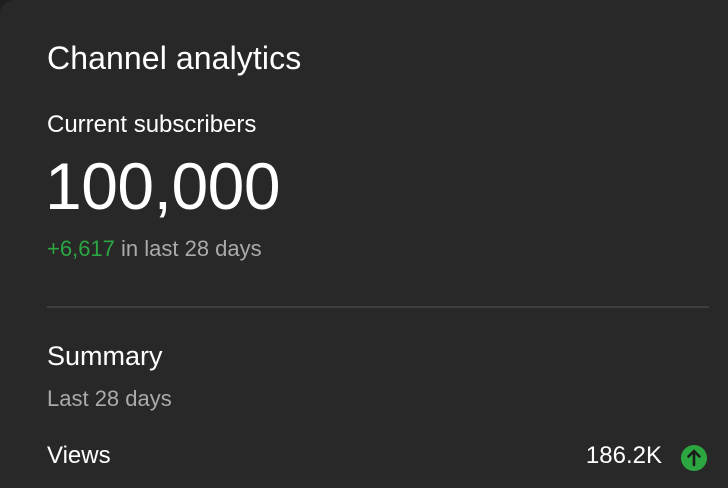 The width and height of the screenshot is (728, 488). I want to click on metric-row-views: Views 186.2K, so click(378, 458).